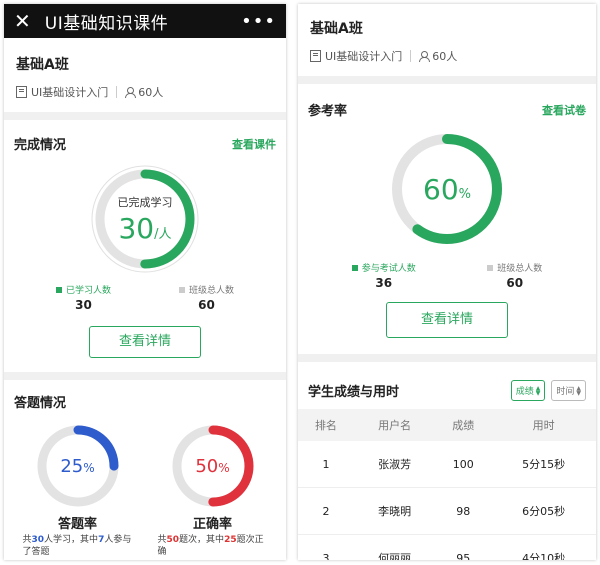 The height and width of the screenshot is (565, 600). I want to click on sort-by-time-button: 时间 ▲ ▼, so click(568, 390).